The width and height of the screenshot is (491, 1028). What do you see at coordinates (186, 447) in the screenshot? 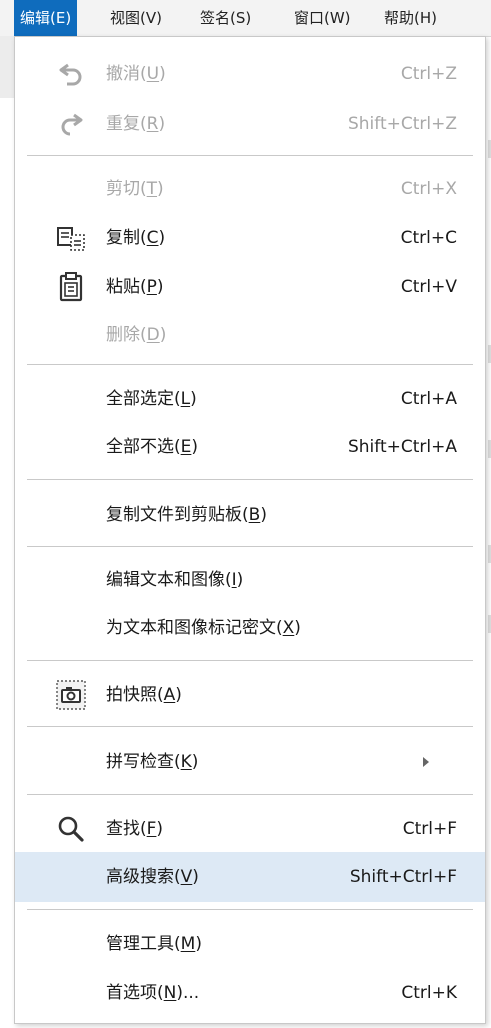
I see `accelerator-key: E` at bounding box center [186, 447].